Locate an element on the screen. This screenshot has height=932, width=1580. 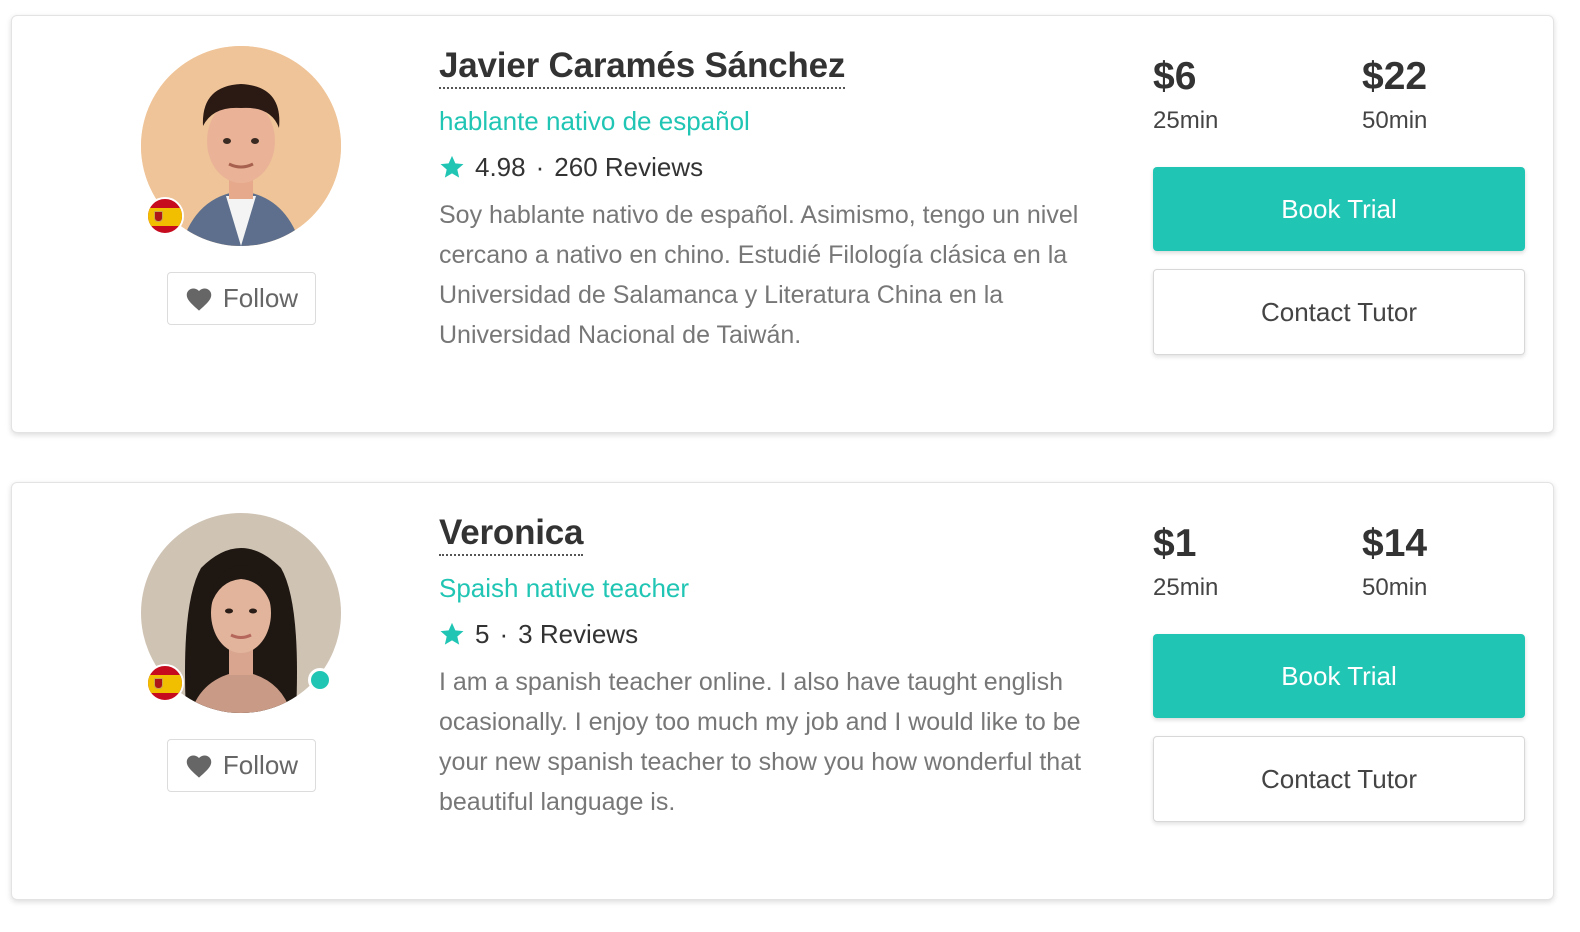
price-value: $6 is located at coordinates (1175, 76).